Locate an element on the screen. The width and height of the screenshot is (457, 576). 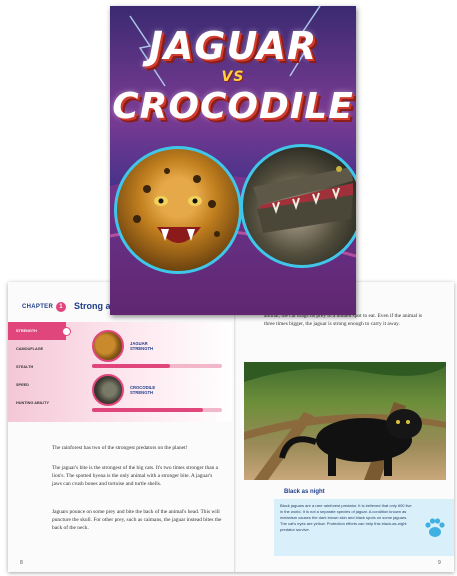
crocodile-avatar is located at coordinates (108, 390).